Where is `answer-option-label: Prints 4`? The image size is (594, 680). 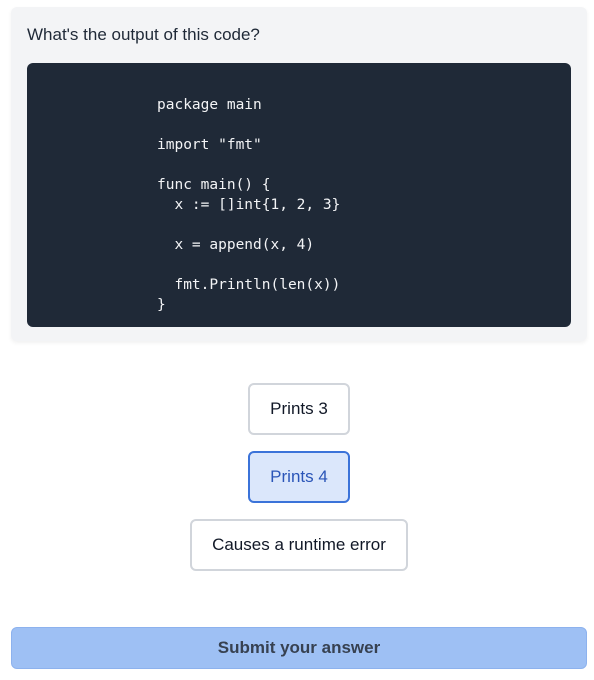 answer-option-label: Prints 4 is located at coordinates (299, 476).